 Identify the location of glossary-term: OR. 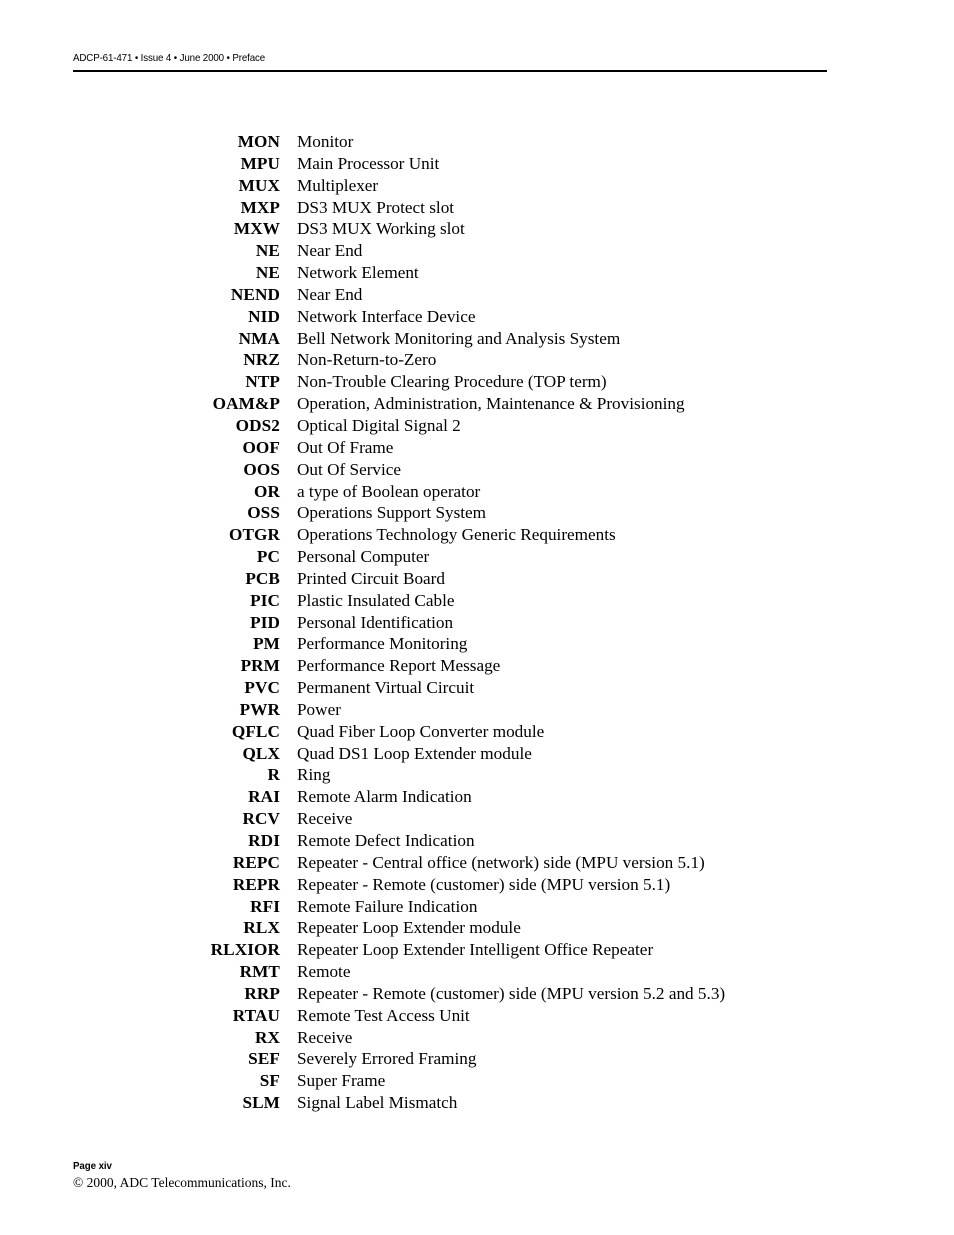
(267, 491).